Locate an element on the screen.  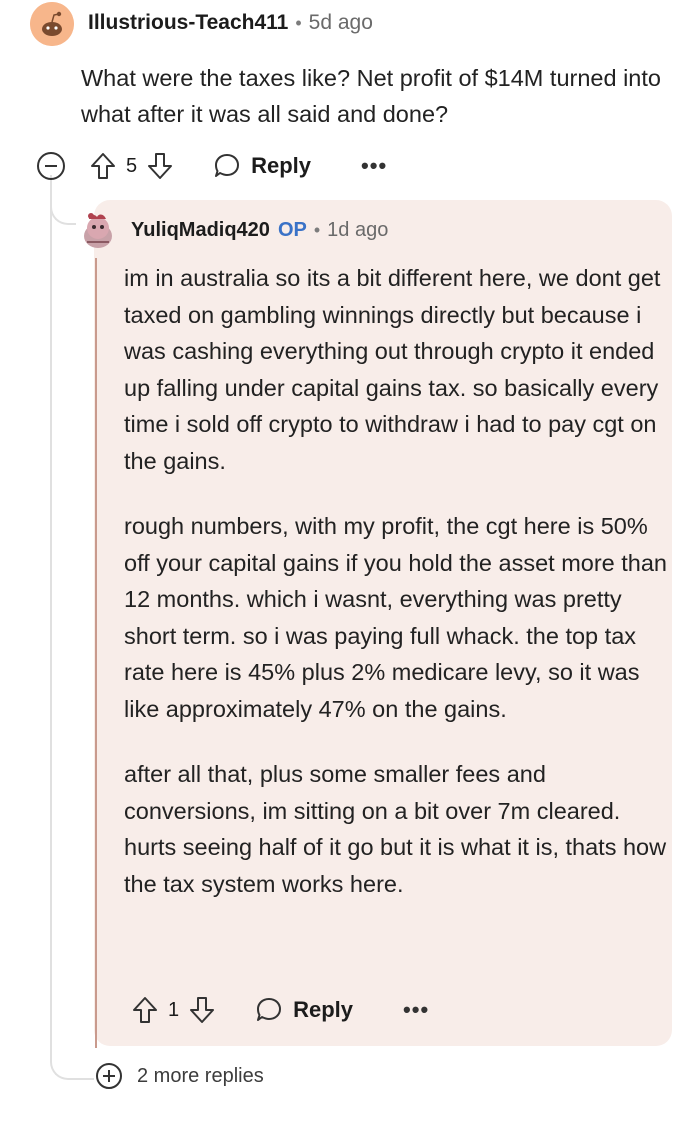
username: YuliqMadiq420 is located at coordinates (200, 230).